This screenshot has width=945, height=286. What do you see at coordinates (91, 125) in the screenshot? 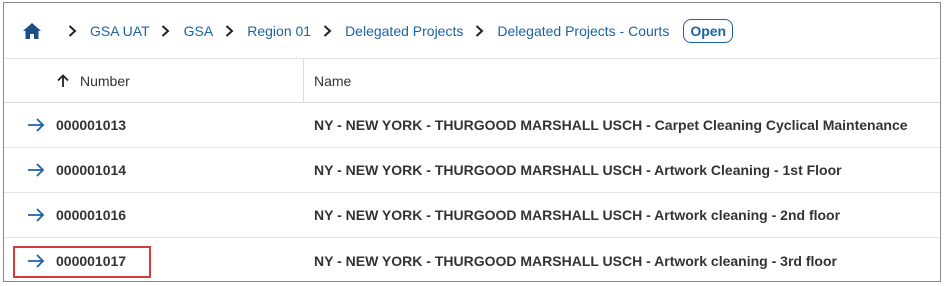
I see `row-number: 000001013` at bounding box center [91, 125].